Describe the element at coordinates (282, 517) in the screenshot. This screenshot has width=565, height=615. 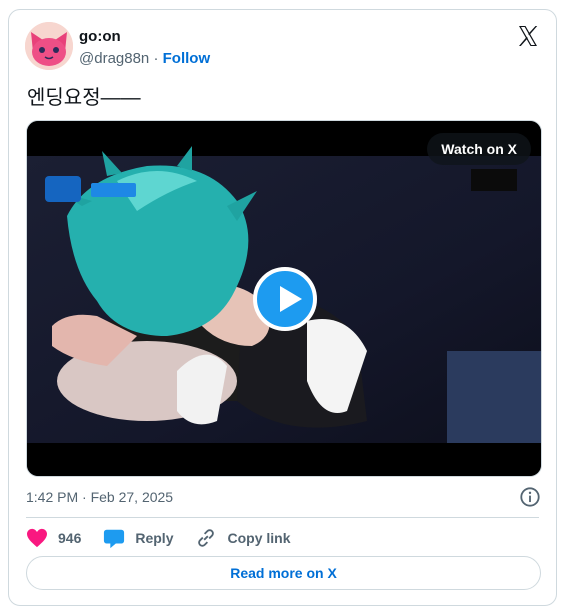
I see `divider` at that location.